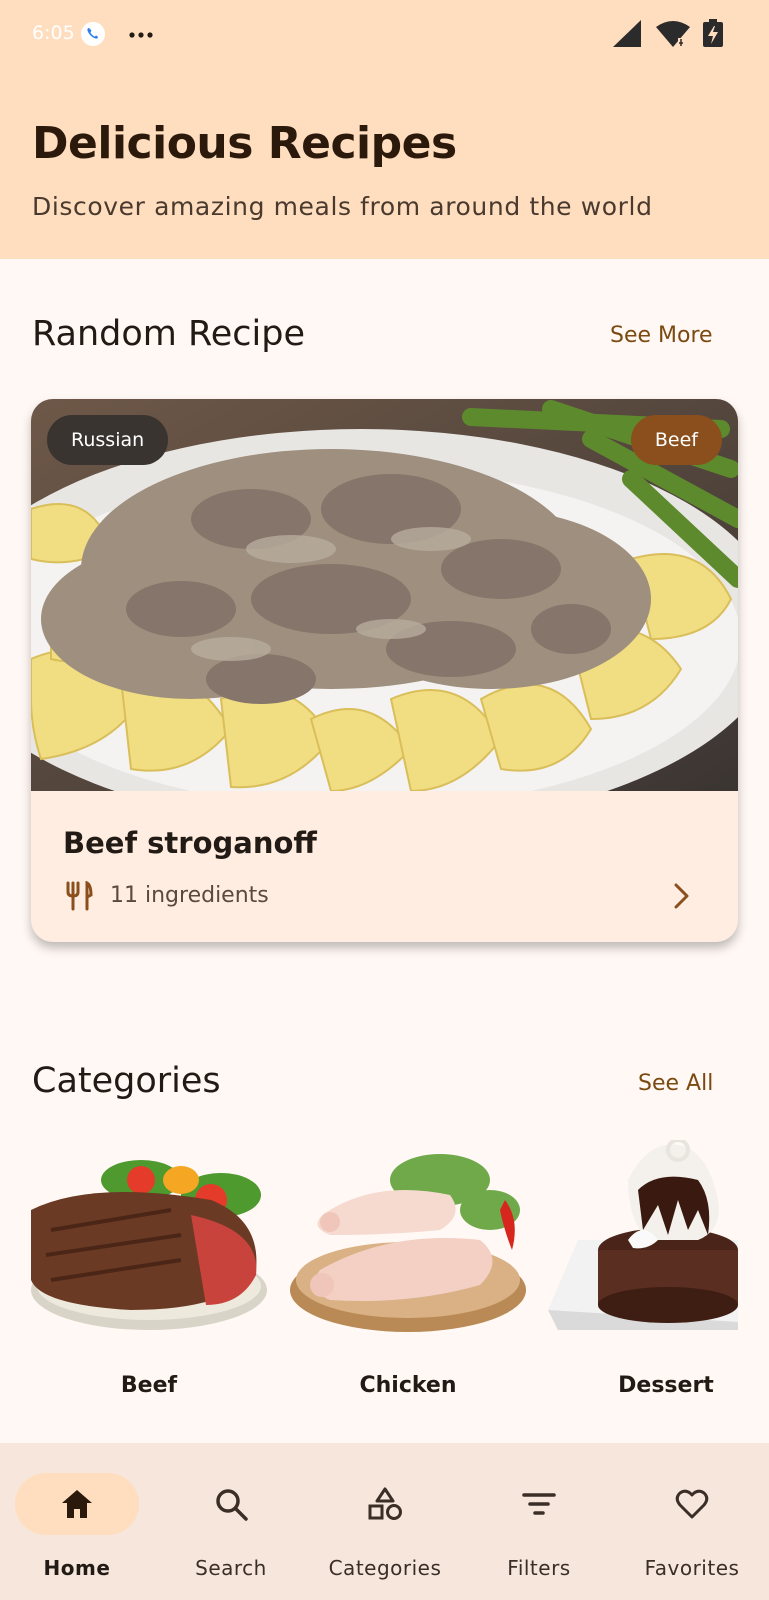 The image size is (769, 1600). I want to click on more-dots-icon, so click(142, 33).